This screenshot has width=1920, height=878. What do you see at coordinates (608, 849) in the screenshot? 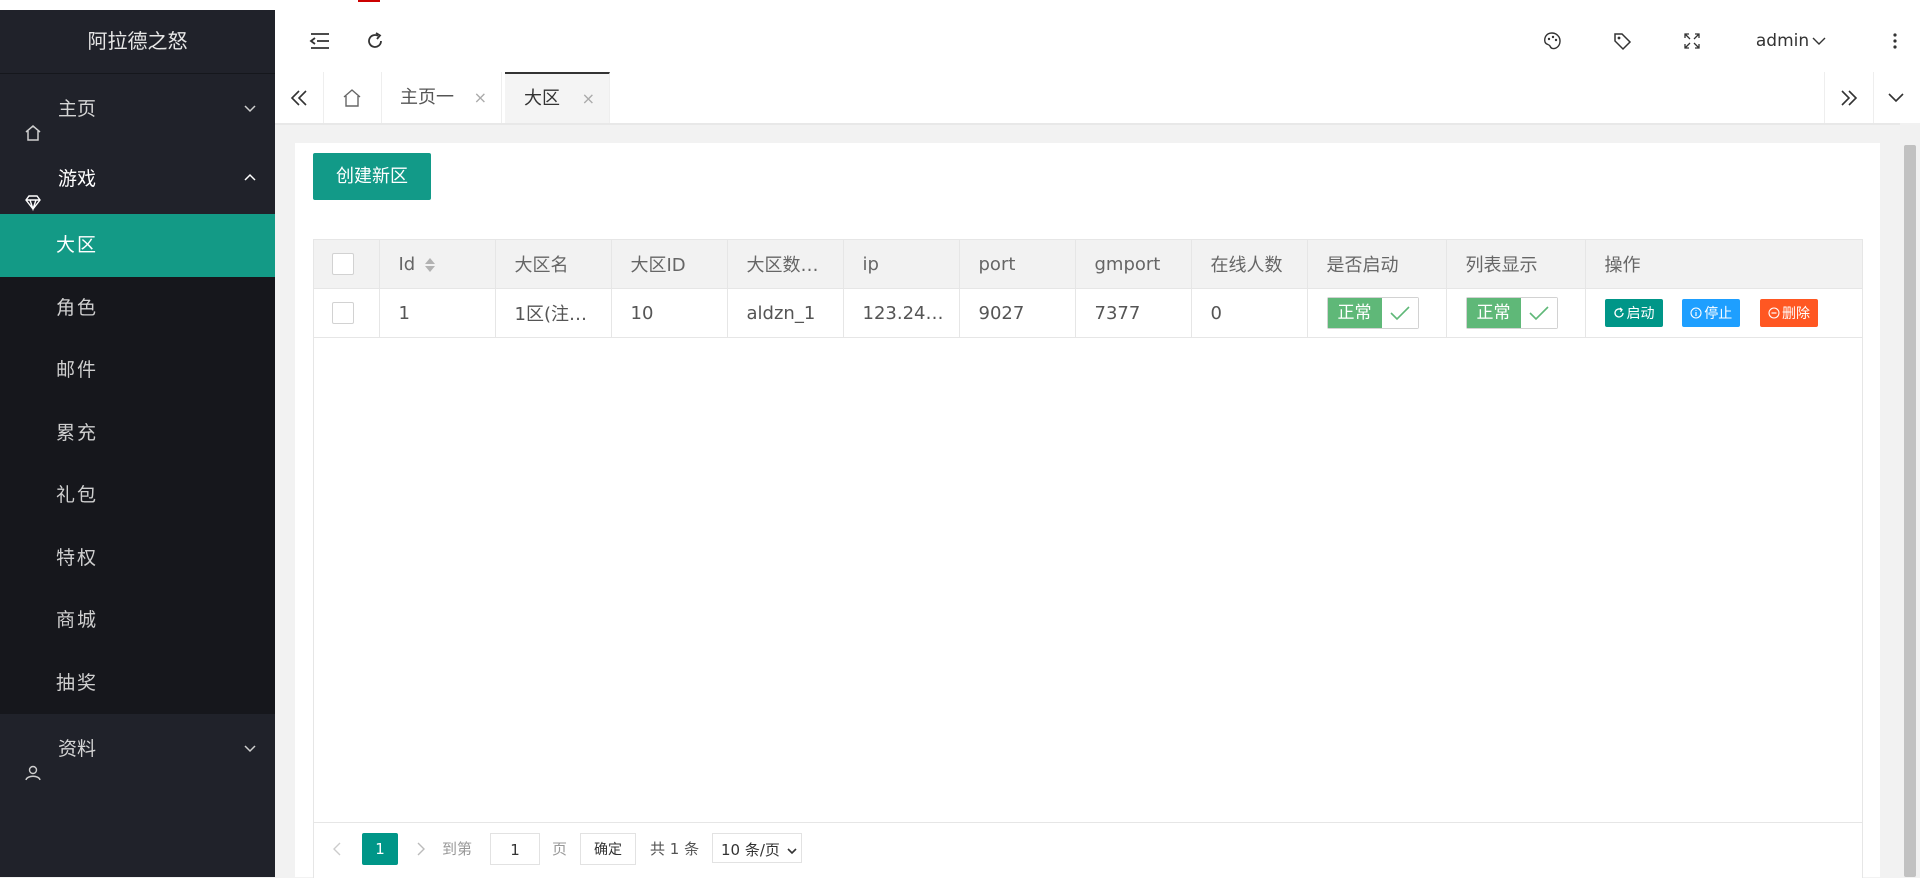
I see `goto-confirm-button: 确定` at bounding box center [608, 849].